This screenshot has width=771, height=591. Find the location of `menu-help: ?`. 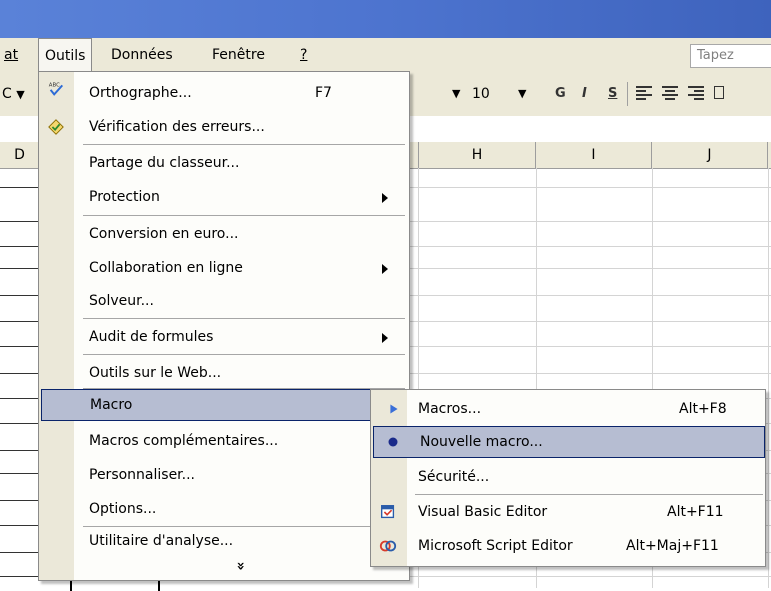

menu-help: ? is located at coordinates (303, 55).